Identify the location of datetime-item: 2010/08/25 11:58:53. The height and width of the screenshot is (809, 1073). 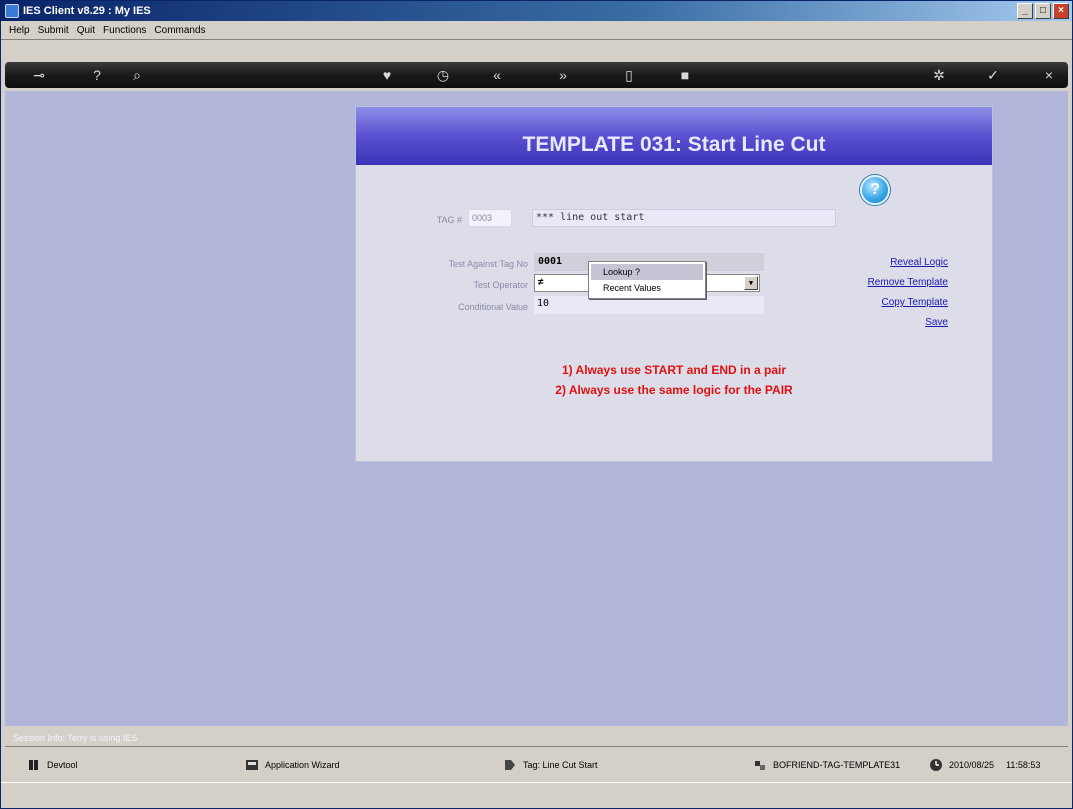
(984, 765).